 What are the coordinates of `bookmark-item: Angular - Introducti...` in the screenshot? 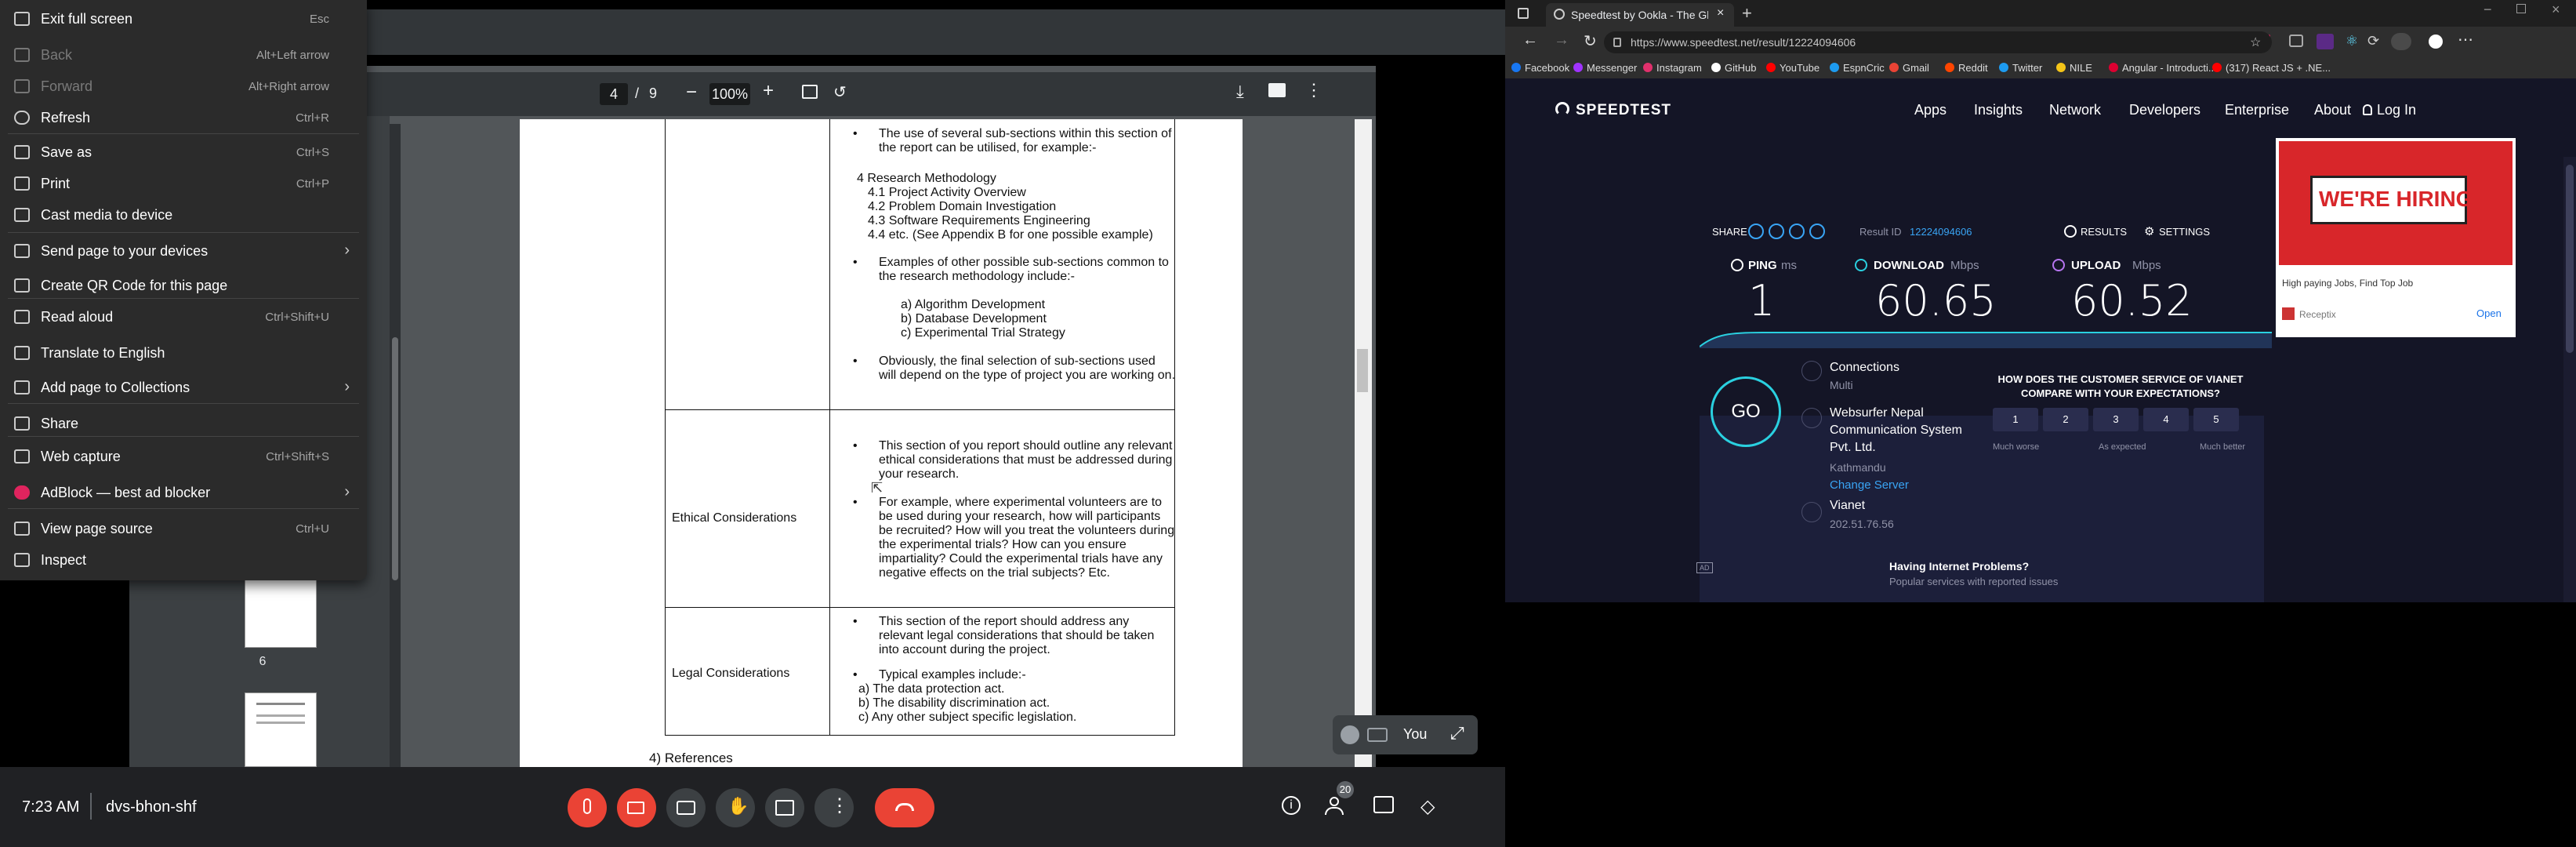 It's located at (2163, 68).